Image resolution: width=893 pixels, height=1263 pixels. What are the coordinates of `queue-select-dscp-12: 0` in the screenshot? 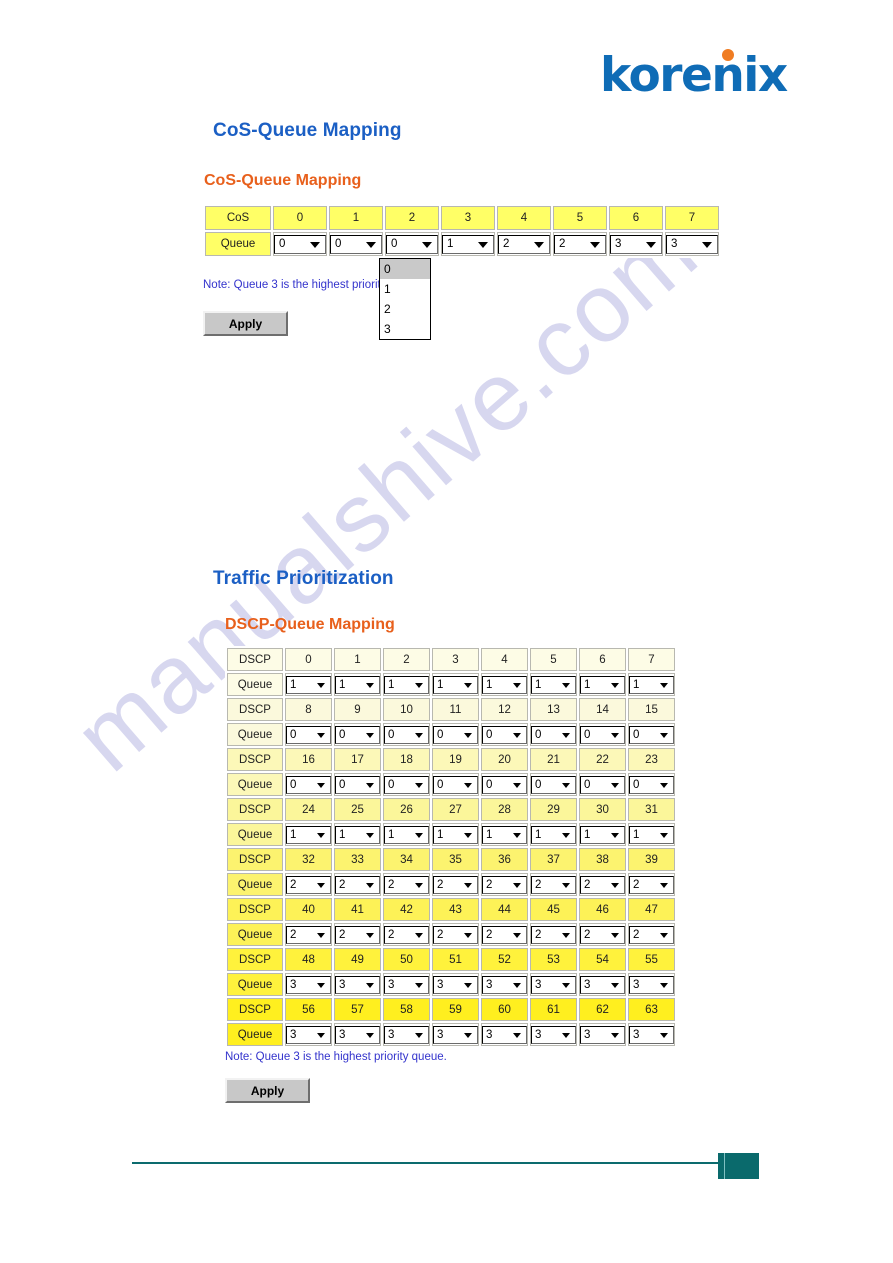 It's located at (504, 734).